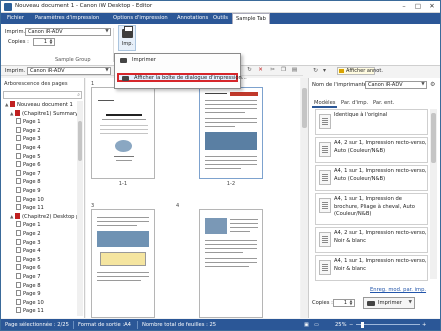 The height and width of the screenshot is (331, 441). I want to click on tab-parametres-impression: Paramètres d'impression, so click(67, 18).